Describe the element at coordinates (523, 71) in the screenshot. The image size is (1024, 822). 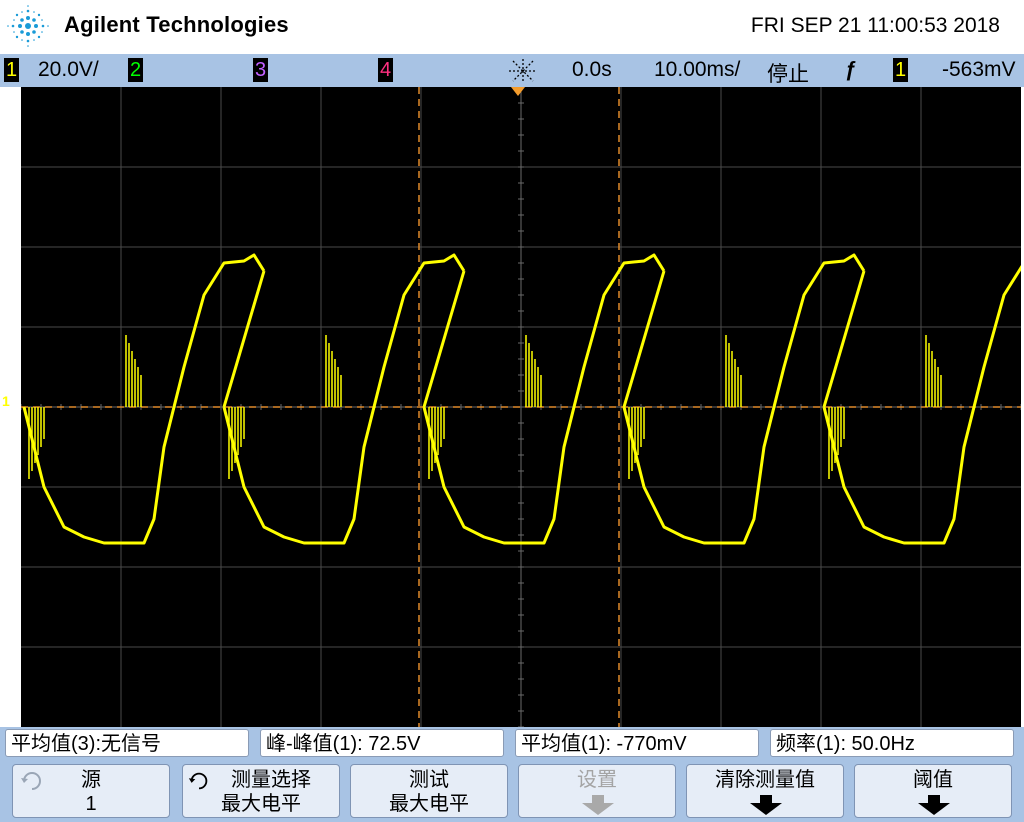
I see `time-reference-icon` at that location.